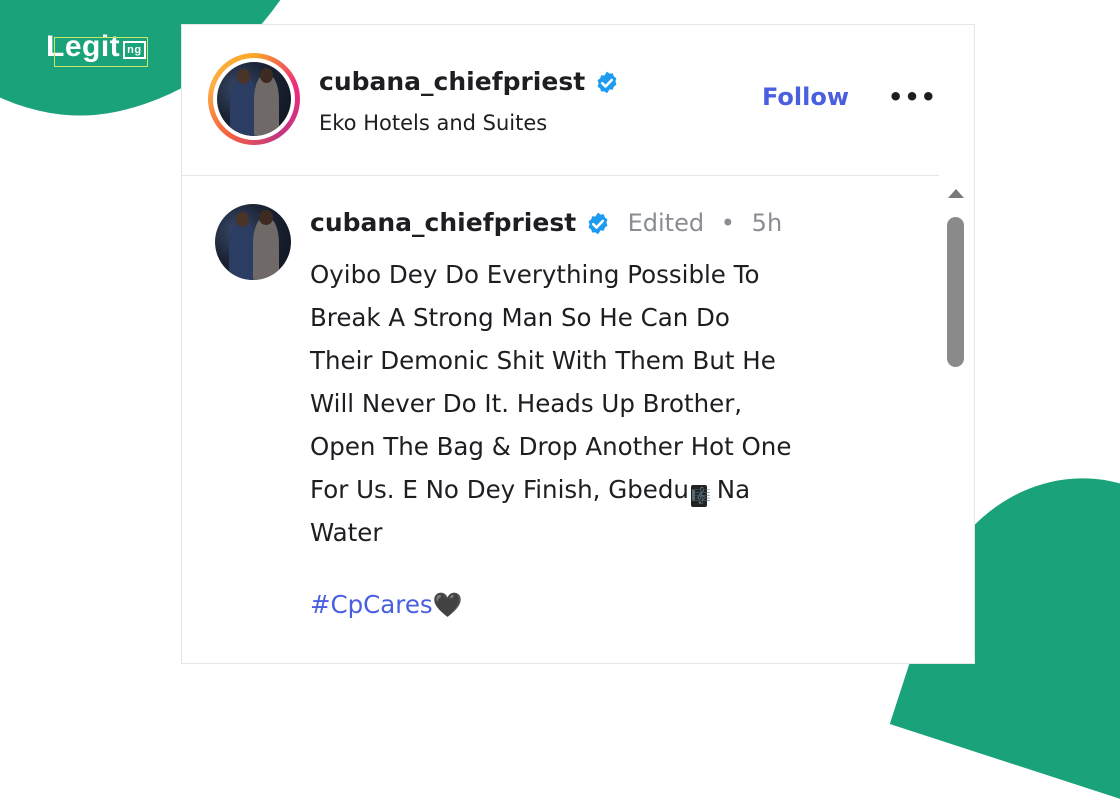 The height and width of the screenshot is (801, 1120). I want to click on scroll-up-arrow-icon, so click(956, 193).